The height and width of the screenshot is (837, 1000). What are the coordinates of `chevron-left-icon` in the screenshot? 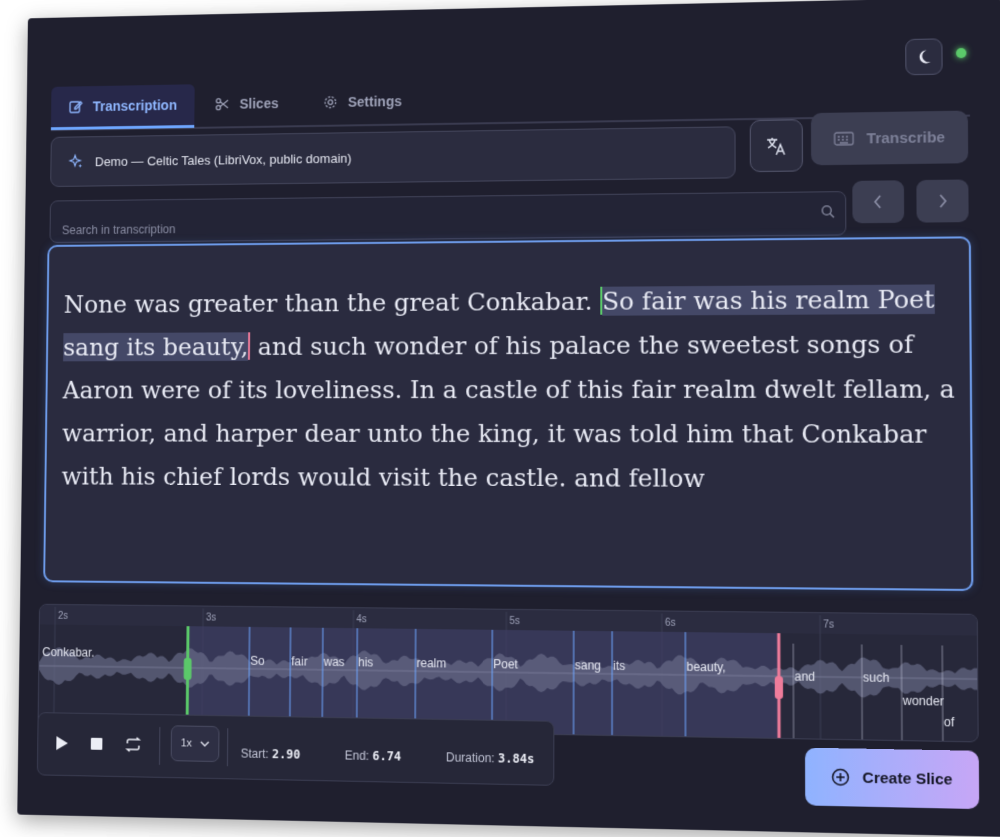 It's located at (878, 202).